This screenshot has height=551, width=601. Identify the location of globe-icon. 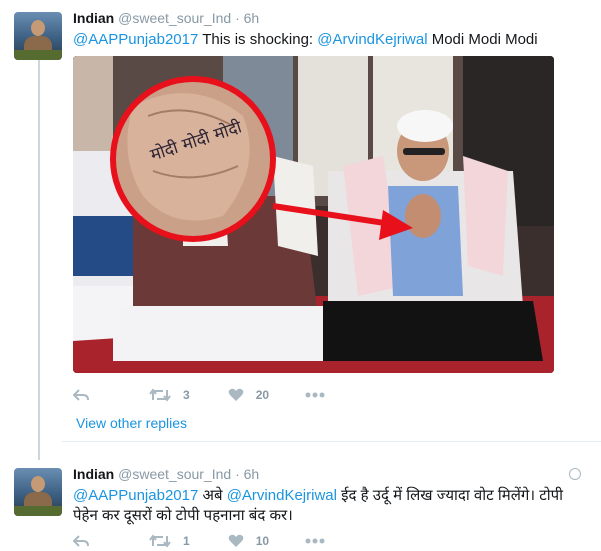
(575, 474).